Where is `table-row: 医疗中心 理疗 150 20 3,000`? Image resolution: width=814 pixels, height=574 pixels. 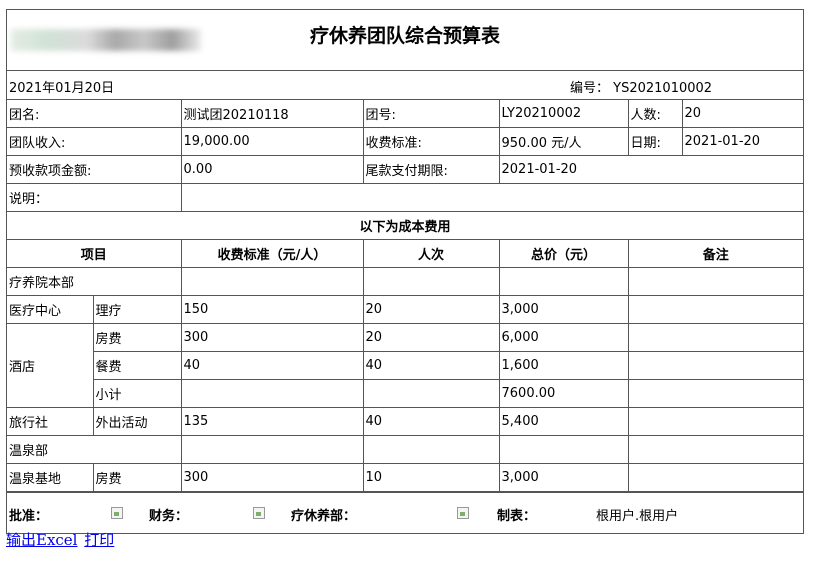
table-row: 医疗中心 理疗 150 20 3,000 is located at coordinates (405, 309).